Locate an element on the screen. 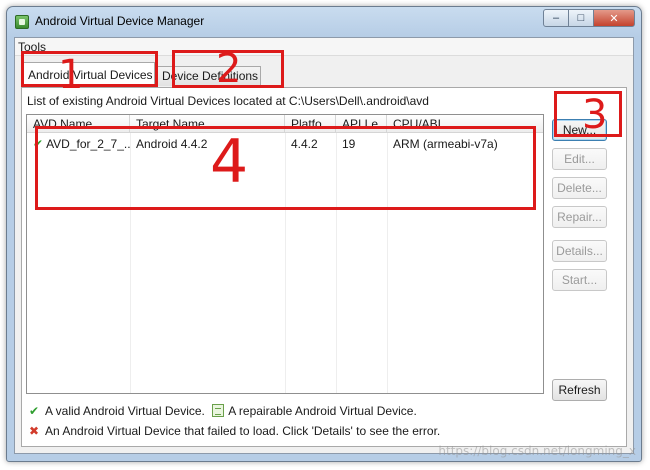 The image size is (650, 470). column-header-api-level: API Le is located at coordinates (361, 124).